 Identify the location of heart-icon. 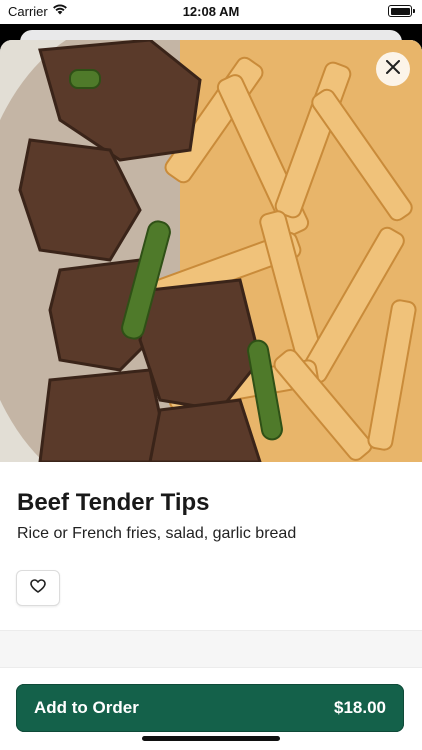
(38, 588).